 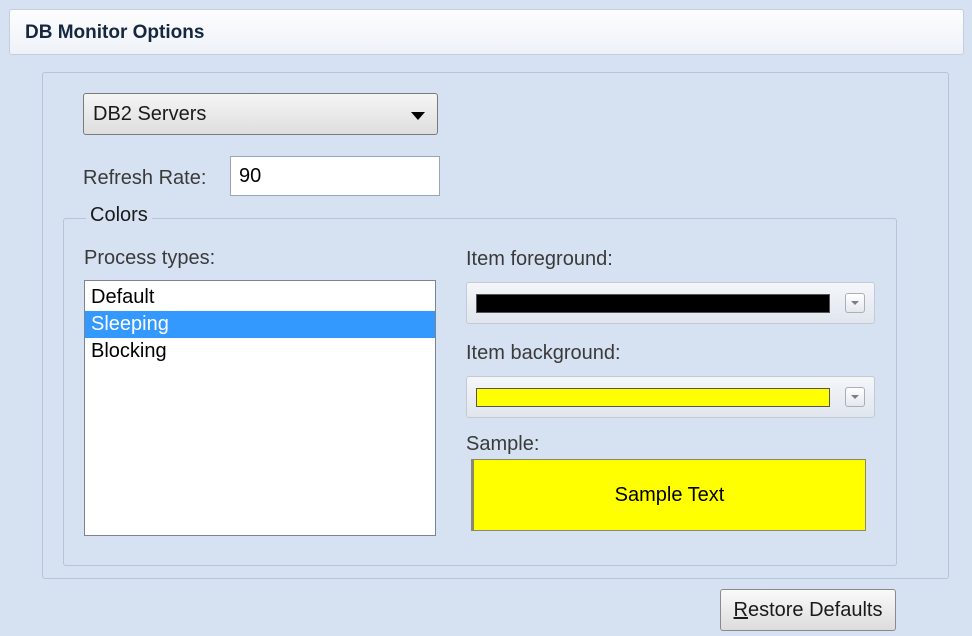 I want to click on restore-defaults-button: Restore Defaults, so click(x=808, y=610).